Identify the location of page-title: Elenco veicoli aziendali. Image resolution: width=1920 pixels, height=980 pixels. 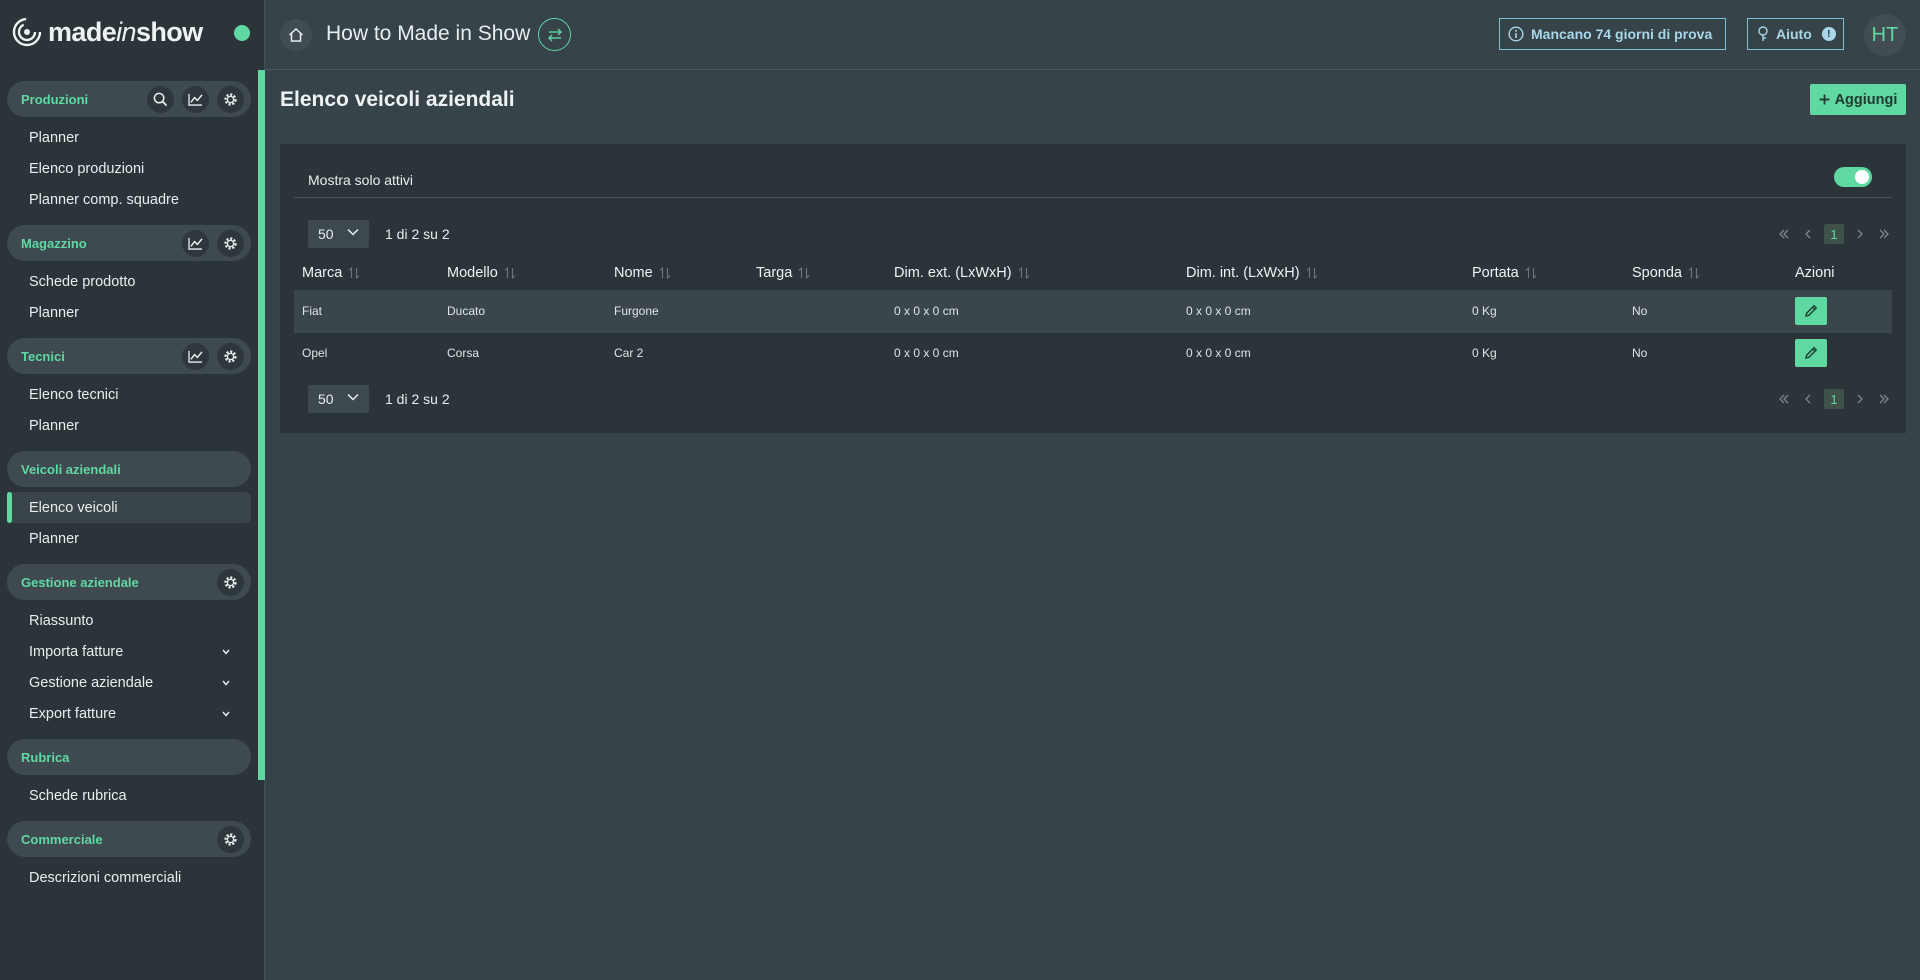
(397, 99).